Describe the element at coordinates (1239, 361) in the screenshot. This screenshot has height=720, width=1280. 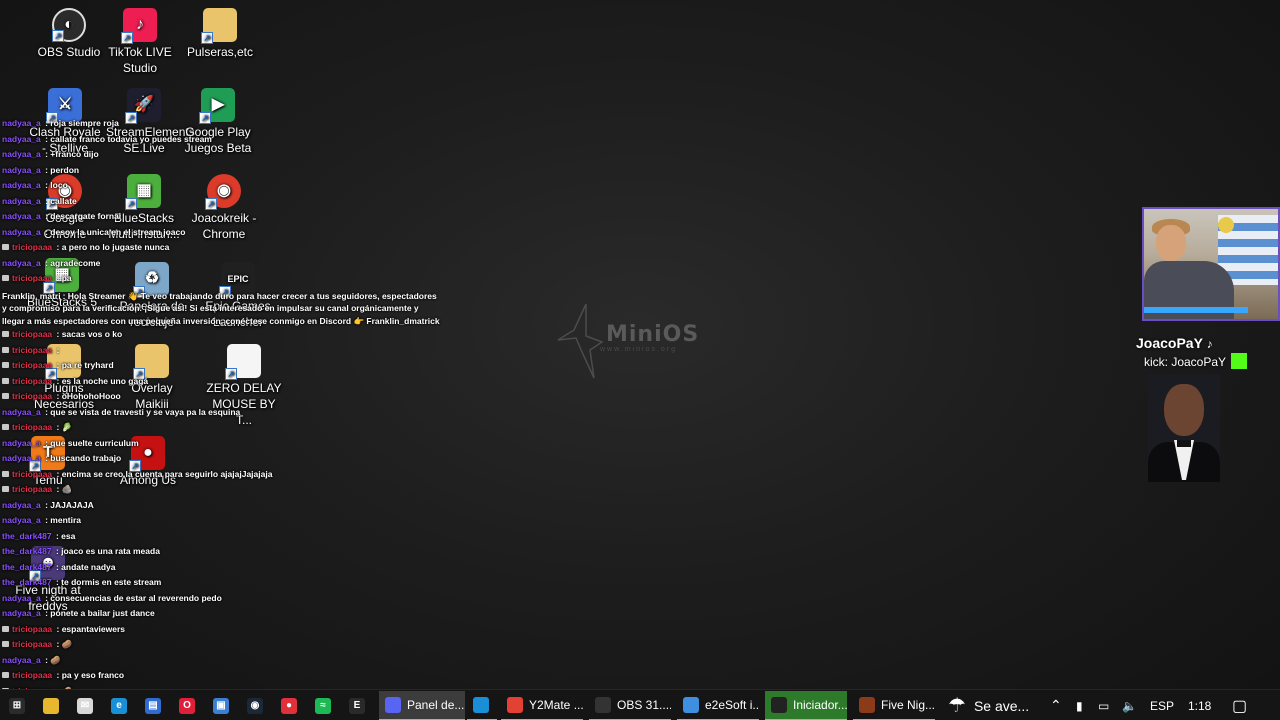
I see `kick-logo-icon` at that location.